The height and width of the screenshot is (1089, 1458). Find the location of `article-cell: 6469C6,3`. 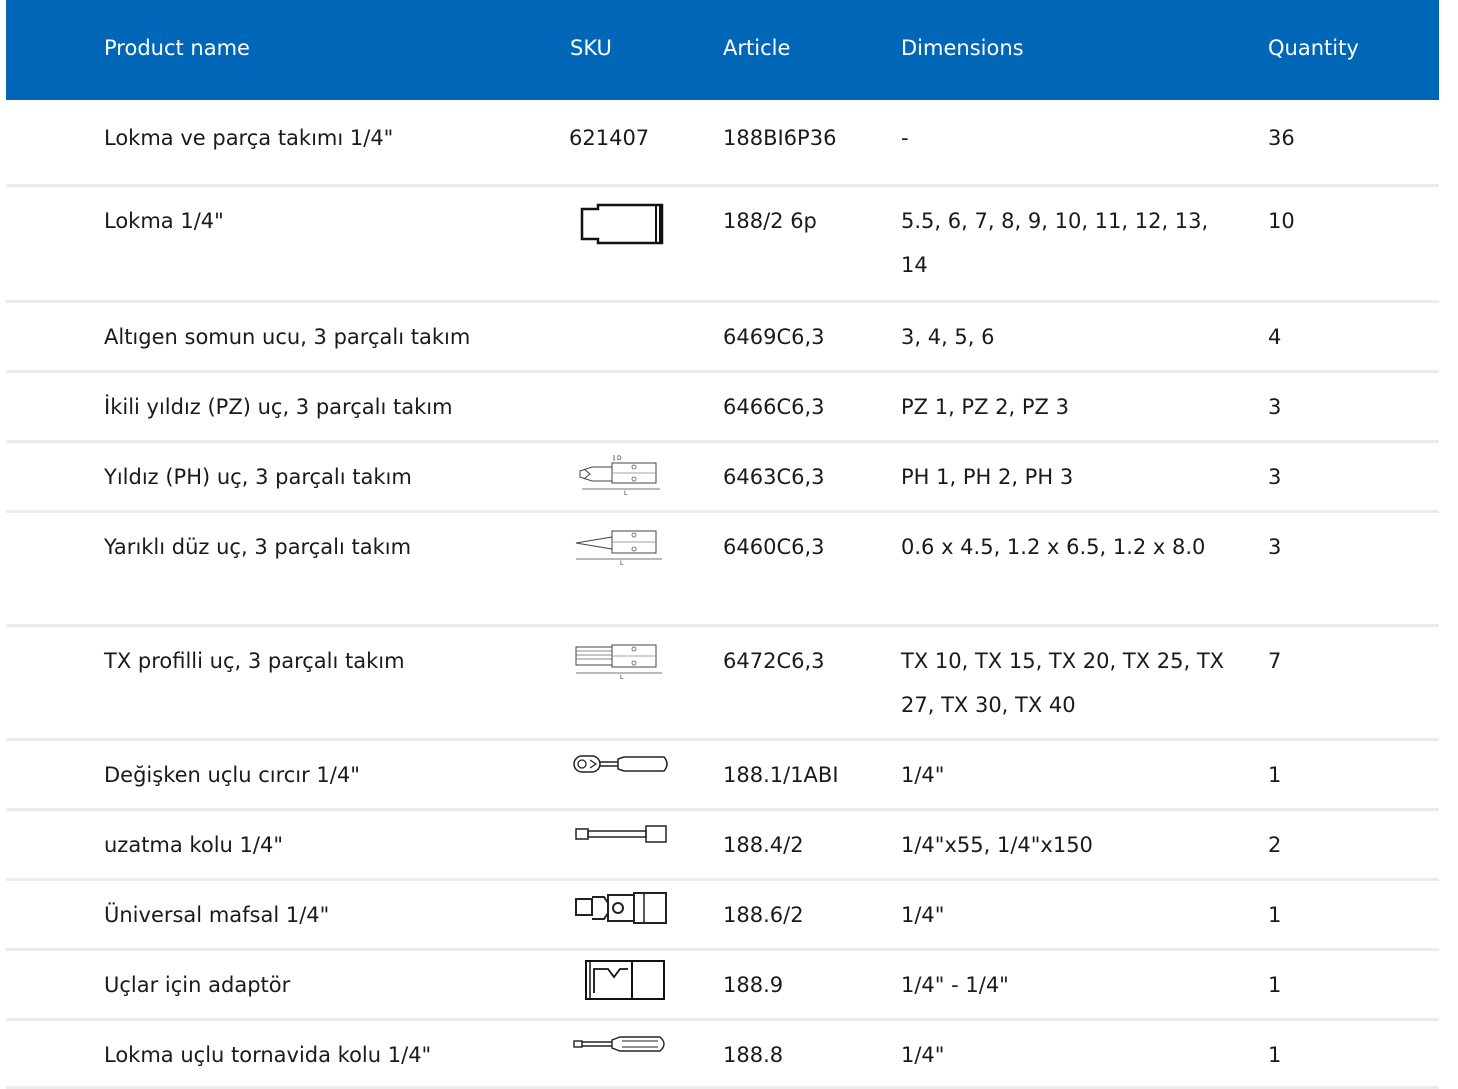

article-cell: 6469C6,3 is located at coordinates (774, 337).